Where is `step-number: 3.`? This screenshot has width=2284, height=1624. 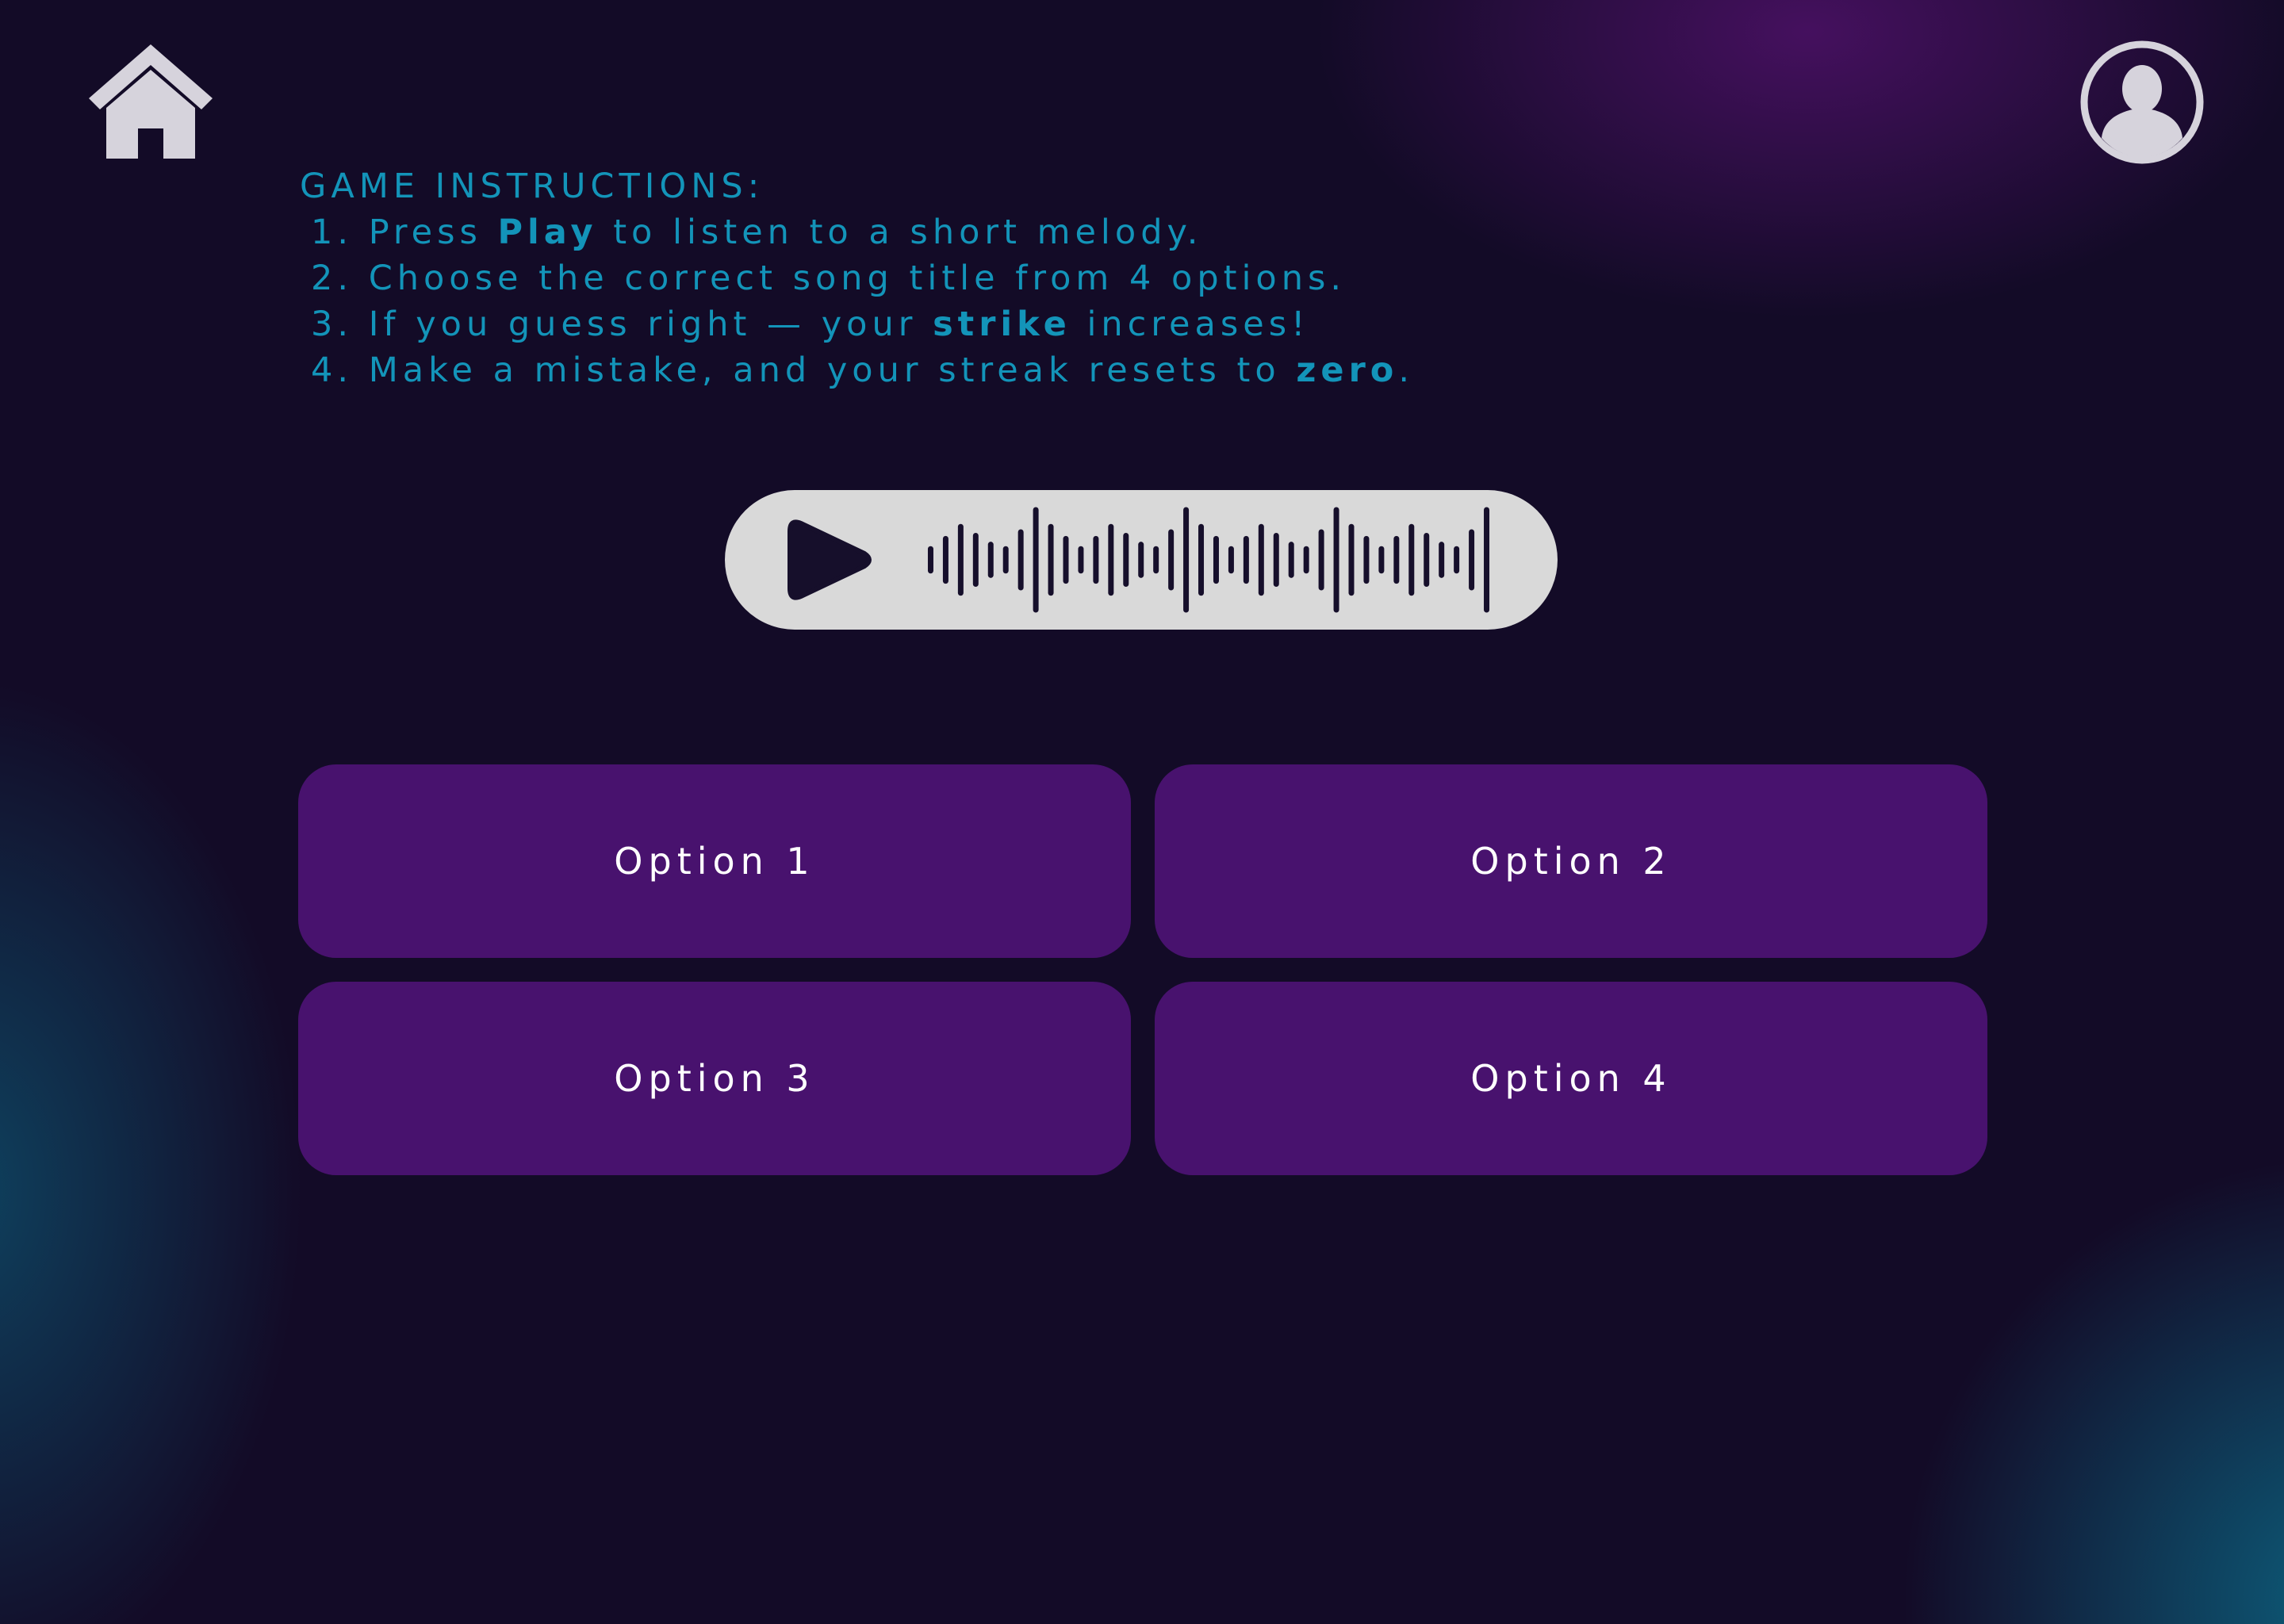 step-number: 3. is located at coordinates (332, 324).